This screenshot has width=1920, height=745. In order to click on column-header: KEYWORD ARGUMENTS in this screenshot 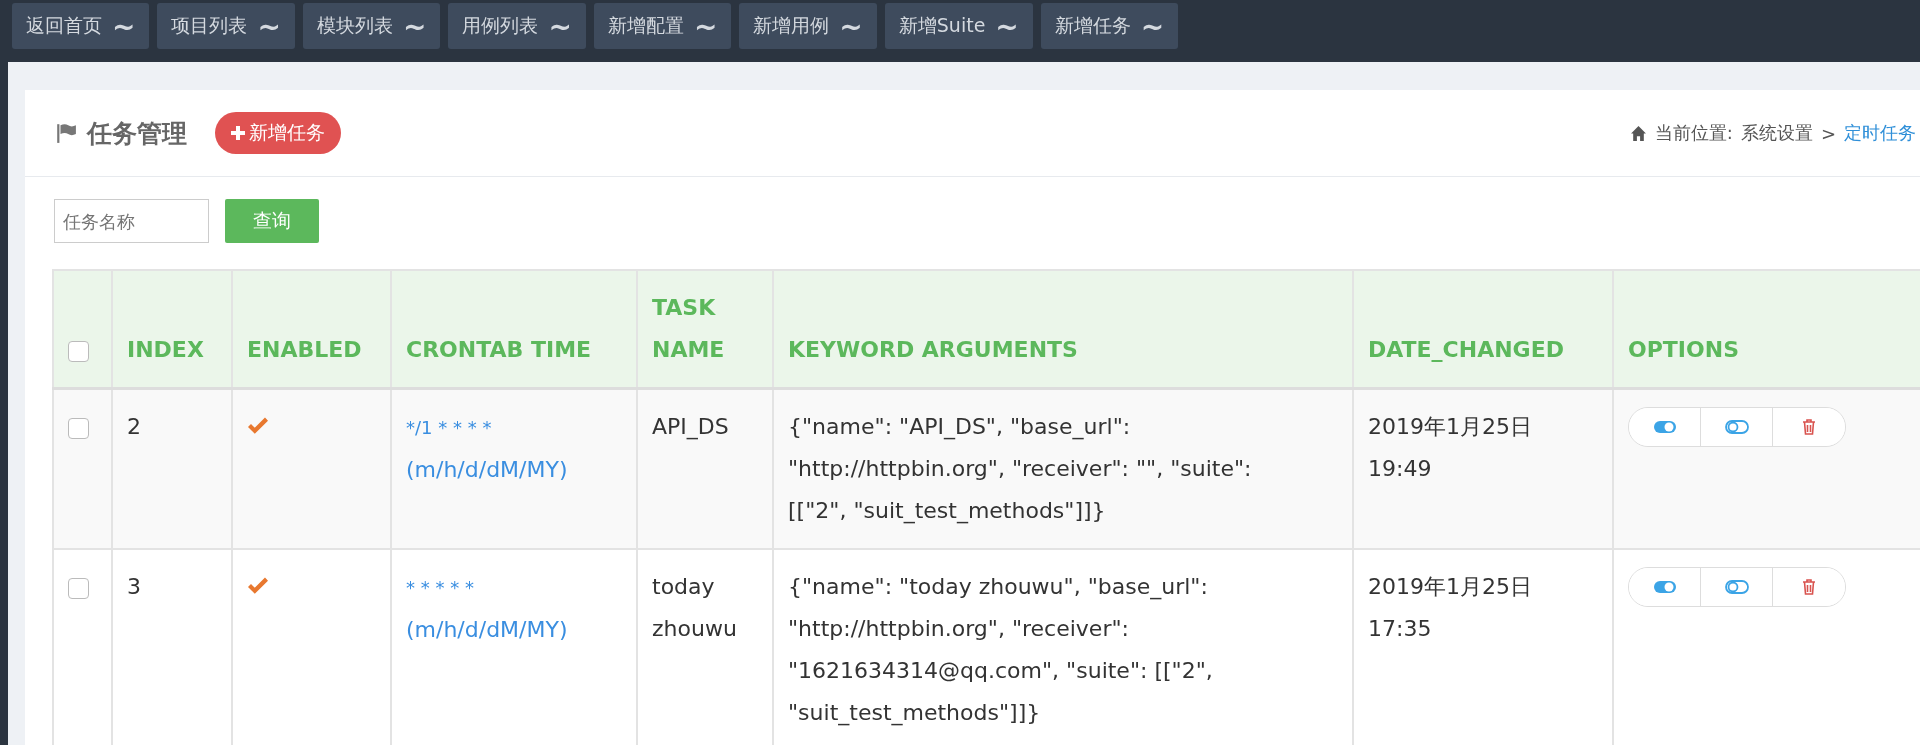, I will do `click(933, 349)`.